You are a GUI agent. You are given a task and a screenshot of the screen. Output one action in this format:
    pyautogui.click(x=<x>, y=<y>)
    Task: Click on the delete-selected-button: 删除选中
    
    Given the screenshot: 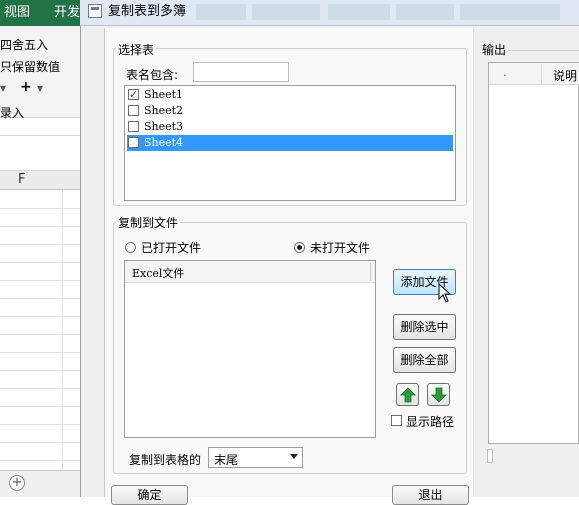 What is the action you would take?
    pyautogui.click(x=424, y=327)
    